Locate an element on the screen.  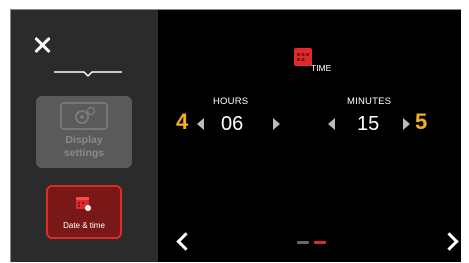
gear-icon is located at coordinates (84, 116).